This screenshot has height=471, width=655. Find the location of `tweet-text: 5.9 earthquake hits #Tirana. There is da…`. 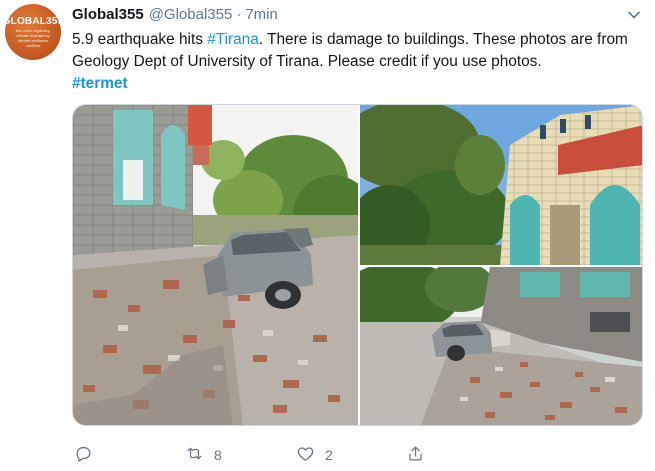

tweet-text: 5.9 earthquake hits #Tirana. There is da… is located at coordinates (357, 62).